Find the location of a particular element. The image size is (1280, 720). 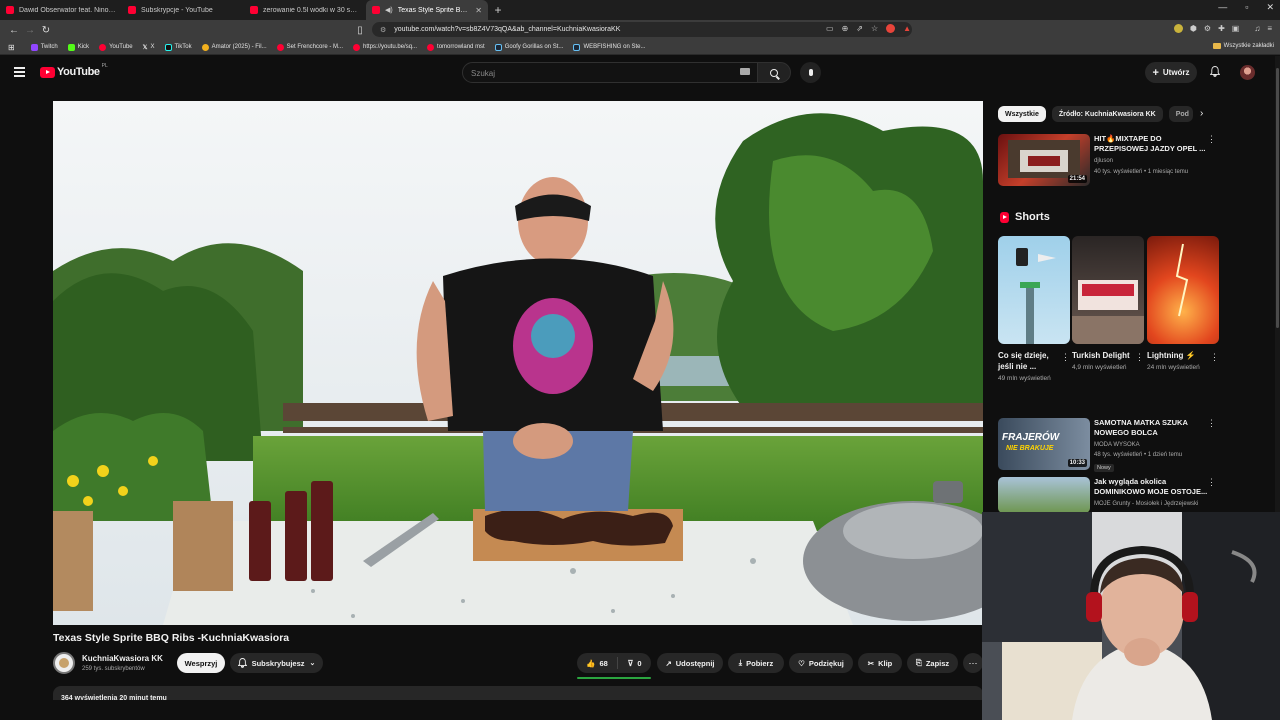

bookmark-item: YouTube is located at coordinates (116, 47).